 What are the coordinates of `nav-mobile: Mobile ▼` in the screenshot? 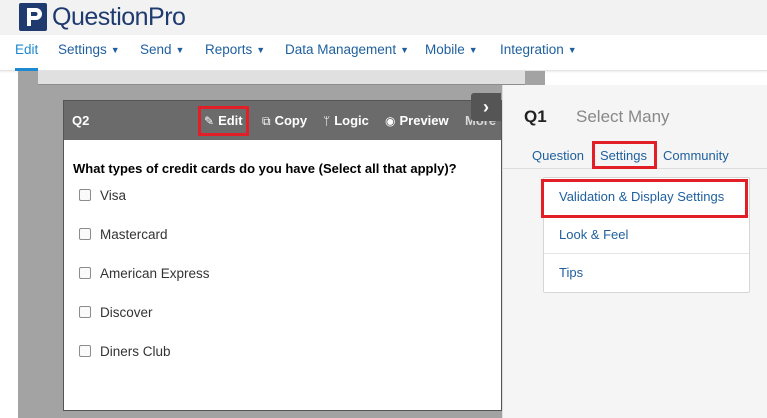 It's located at (451, 53).